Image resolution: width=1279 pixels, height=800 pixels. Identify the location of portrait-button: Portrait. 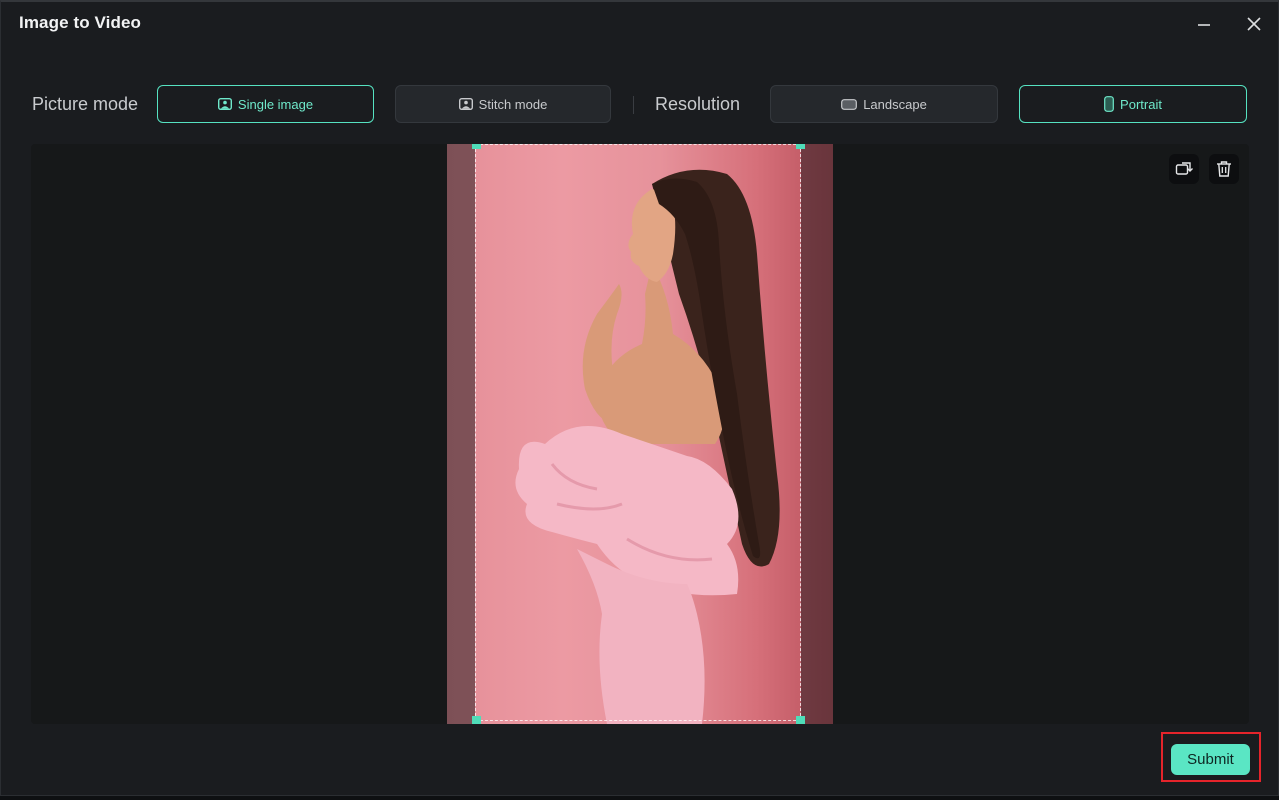
(1133, 104).